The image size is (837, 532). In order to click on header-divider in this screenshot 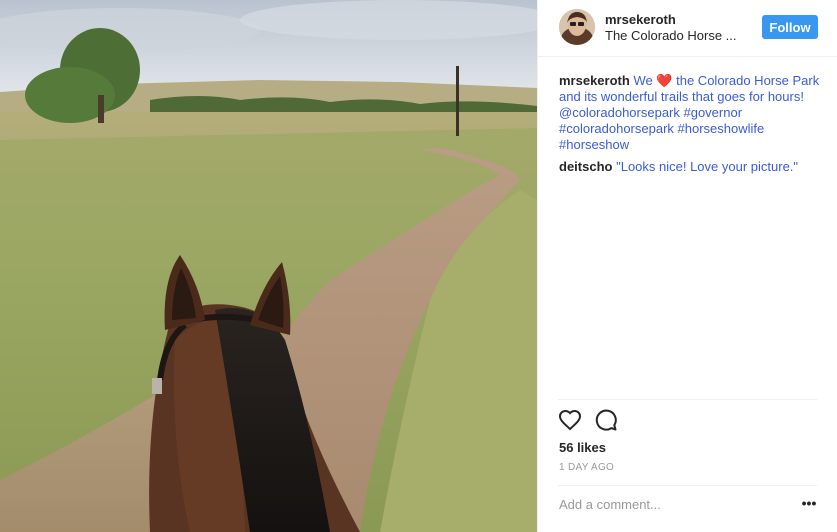, I will do `click(687, 56)`.